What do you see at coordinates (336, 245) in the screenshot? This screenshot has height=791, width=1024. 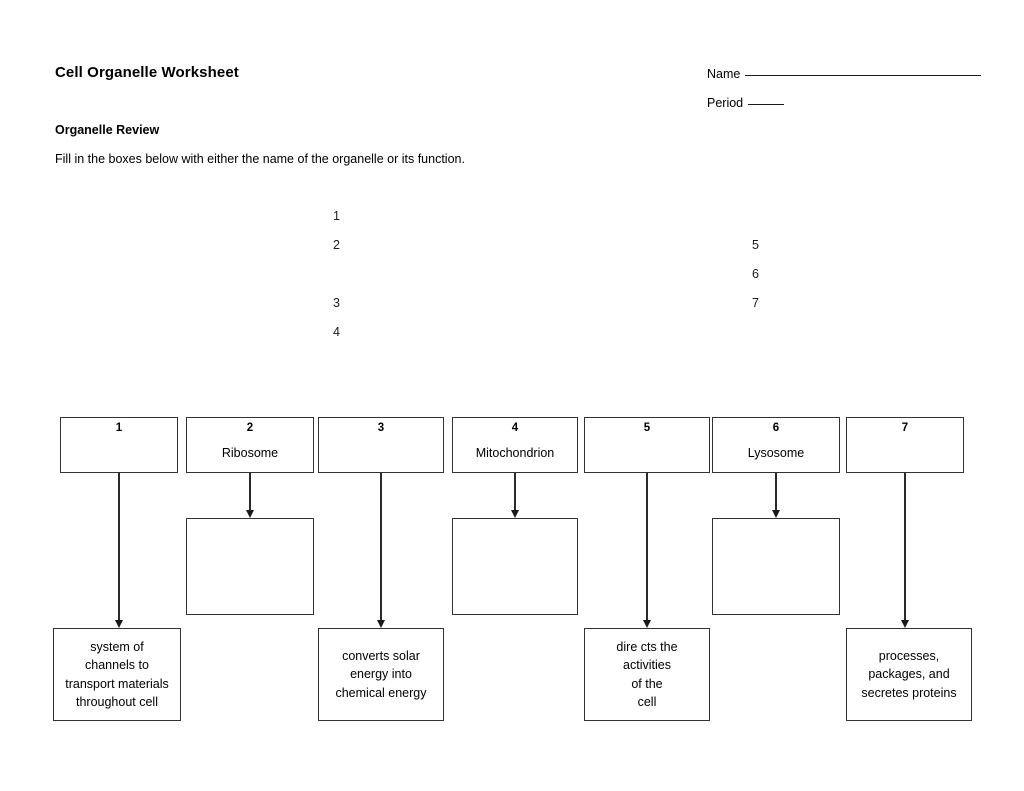 I see `diagram-callout-2: 2` at bounding box center [336, 245].